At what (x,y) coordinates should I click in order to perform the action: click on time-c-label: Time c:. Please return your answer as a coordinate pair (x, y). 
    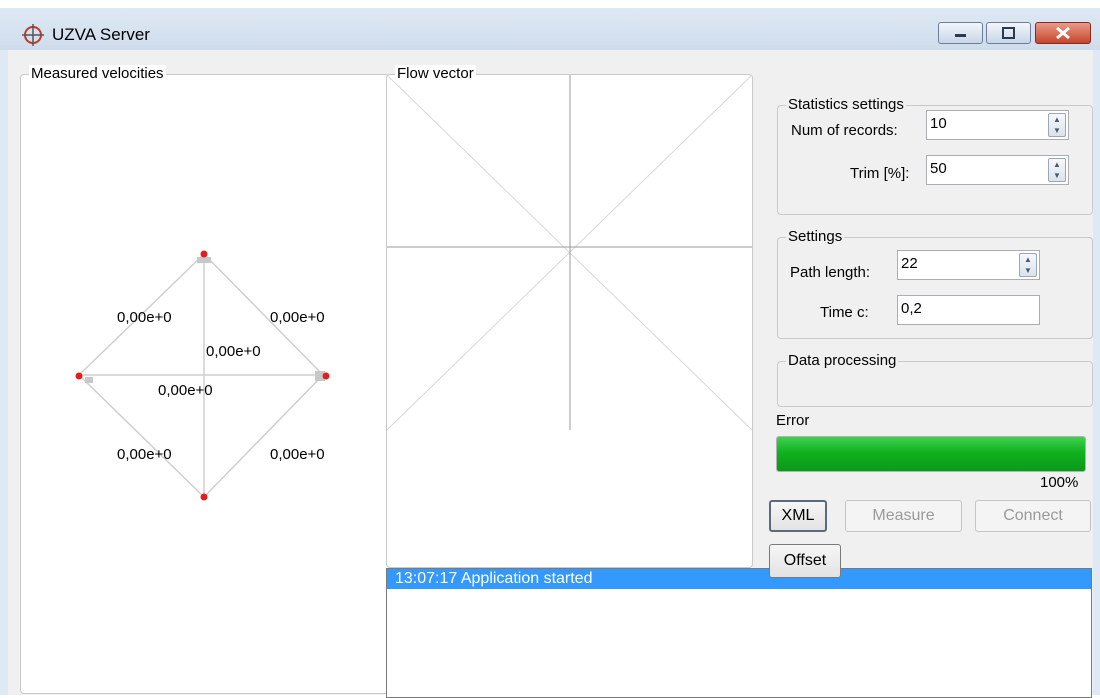
    Looking at the image, I should click on (844, 312).